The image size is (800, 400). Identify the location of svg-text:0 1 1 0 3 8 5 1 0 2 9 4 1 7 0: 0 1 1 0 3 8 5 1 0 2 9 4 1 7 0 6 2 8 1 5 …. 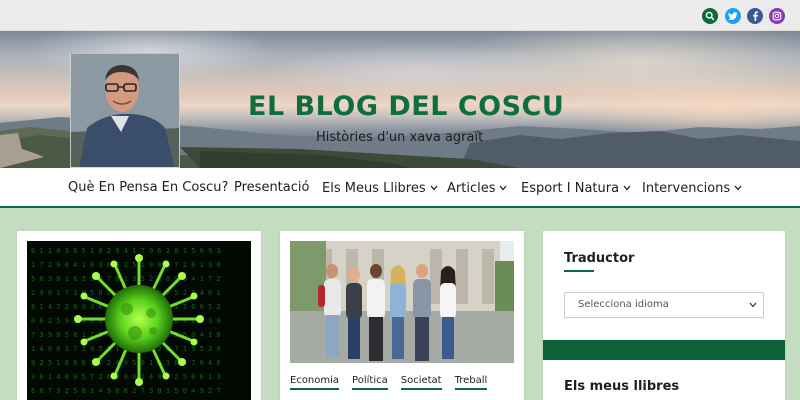
(126, 251).